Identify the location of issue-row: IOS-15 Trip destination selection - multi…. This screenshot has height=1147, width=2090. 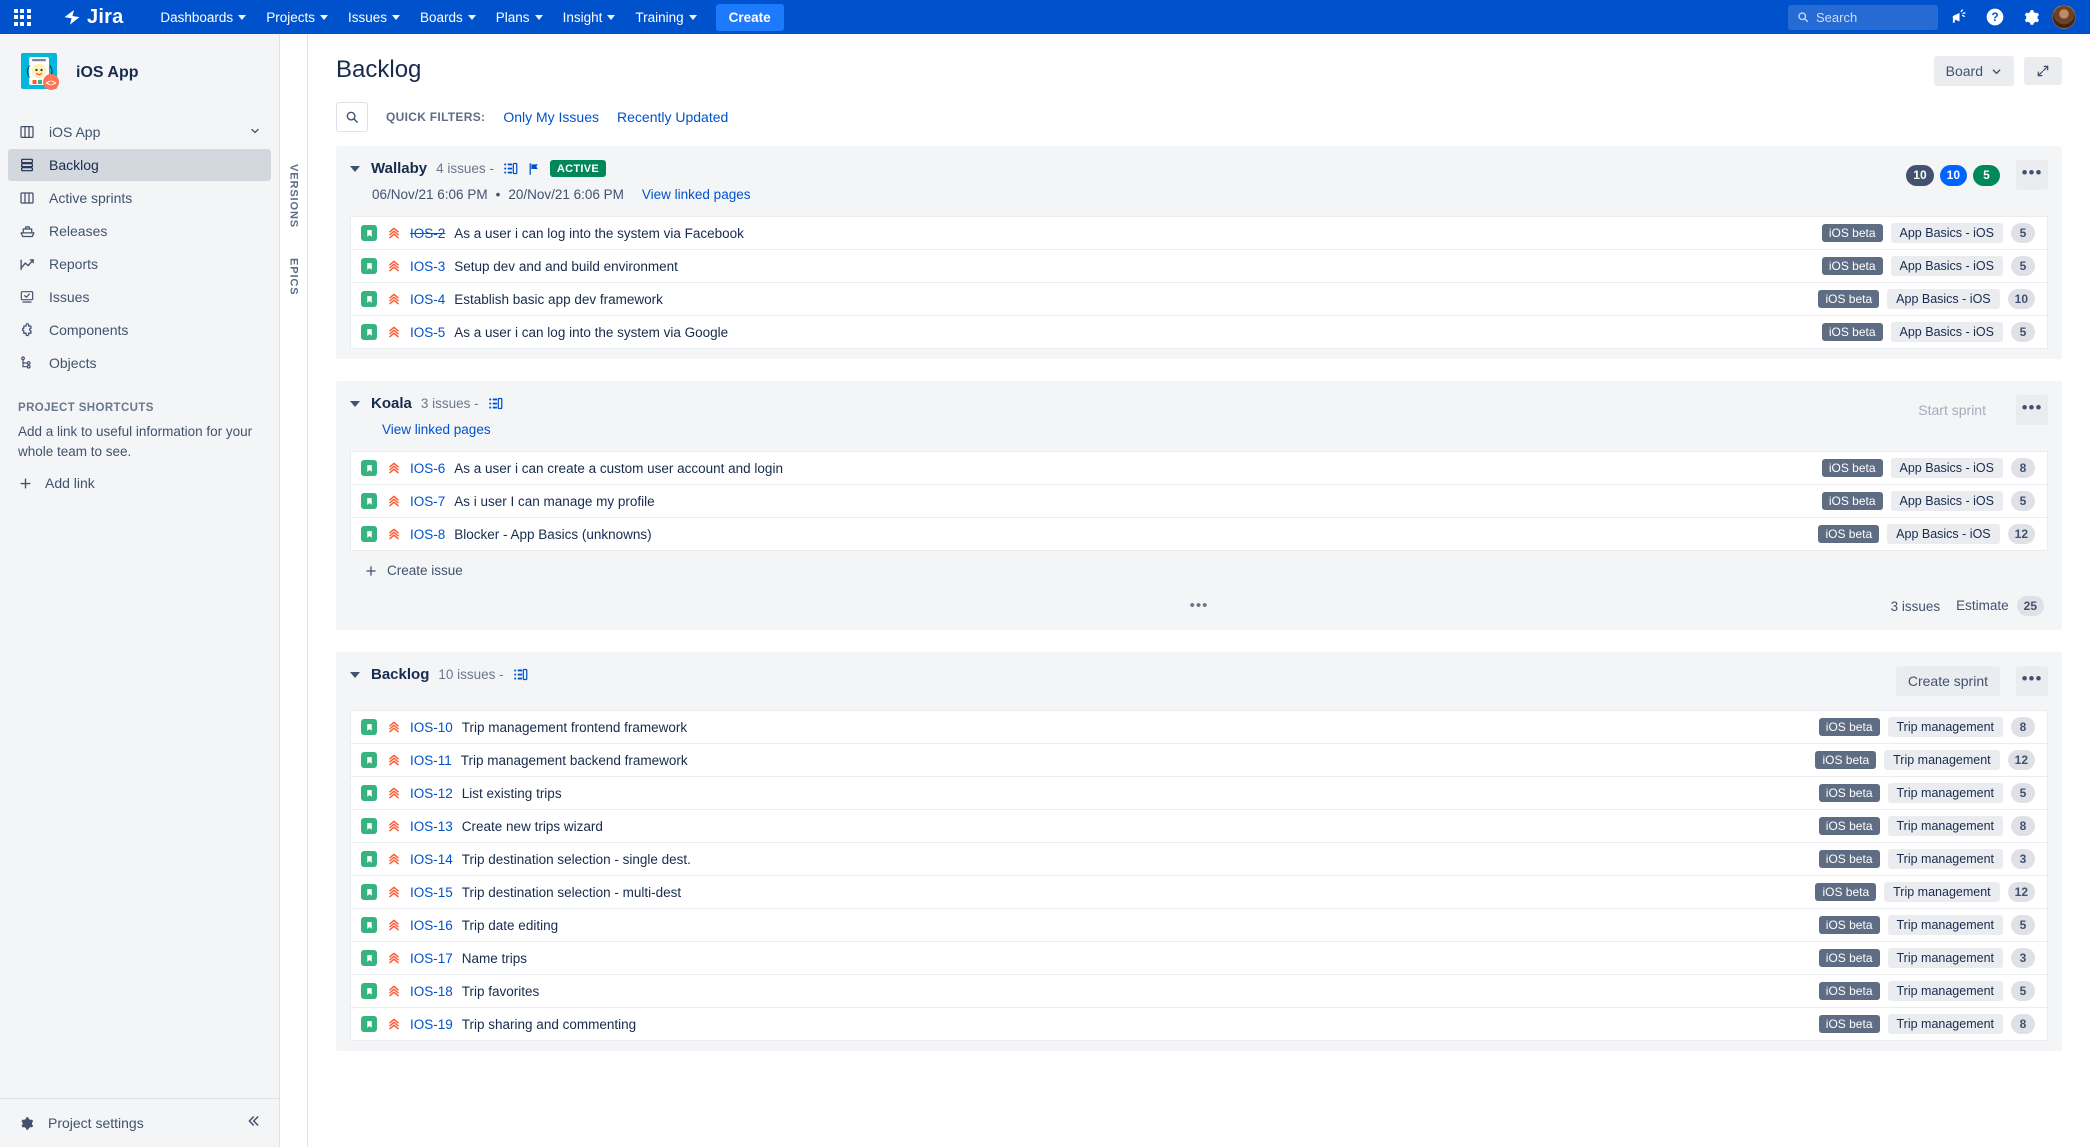
(1199, 891).